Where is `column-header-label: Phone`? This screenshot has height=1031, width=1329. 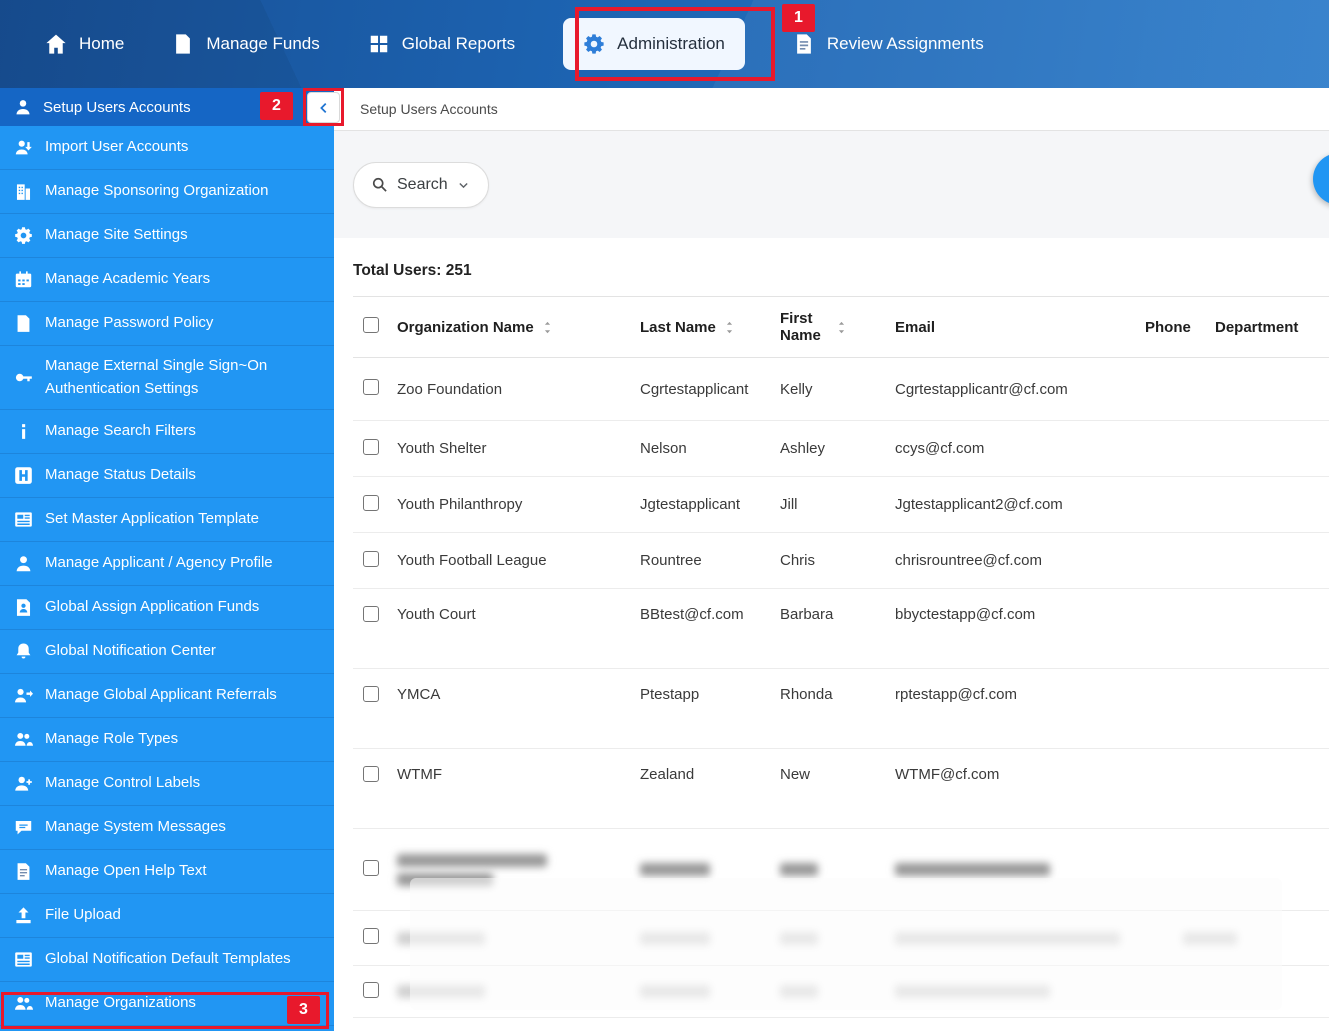 column-header-label: Phone is located at coordinates (1168, 327).